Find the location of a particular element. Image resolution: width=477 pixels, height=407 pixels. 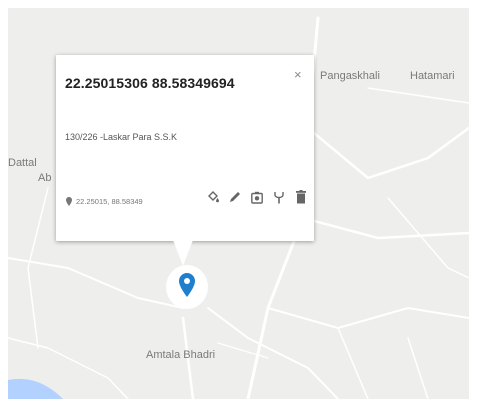

place-label-hatamari: Hatamari is located at coordinates (432, 76).